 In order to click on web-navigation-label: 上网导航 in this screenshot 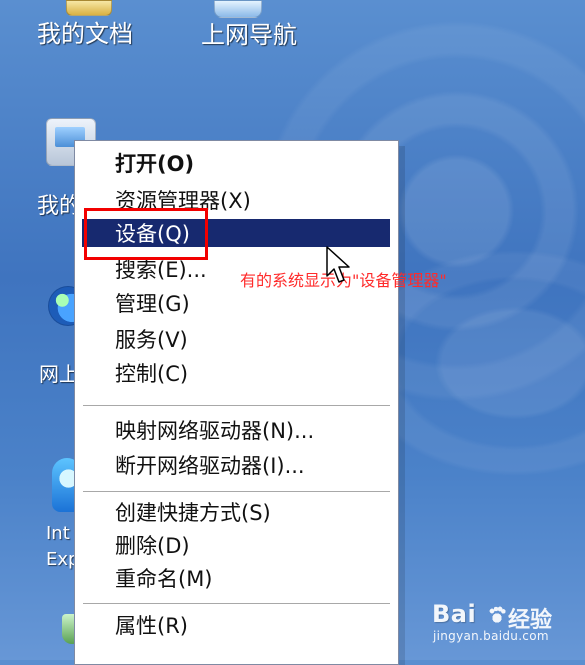, I will do `click(249, 35)`.